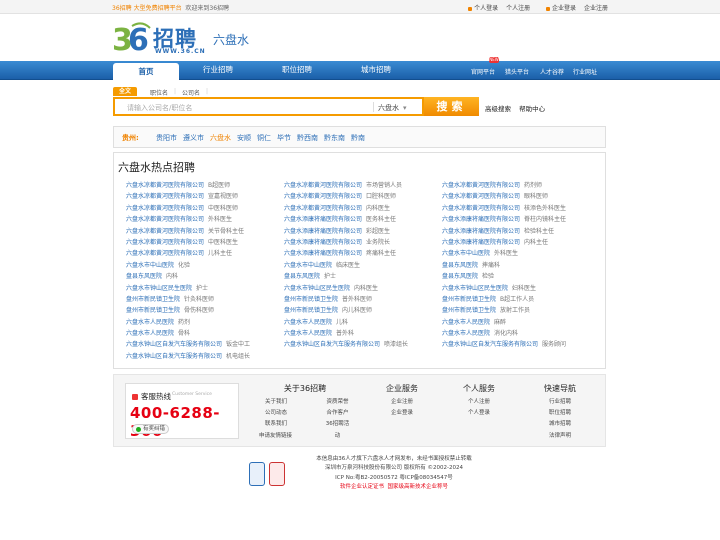  What do you see at coordinates (238, 356) in the screenshot?
I see `job-link: 机电组长` at bounding box center [238, 356].